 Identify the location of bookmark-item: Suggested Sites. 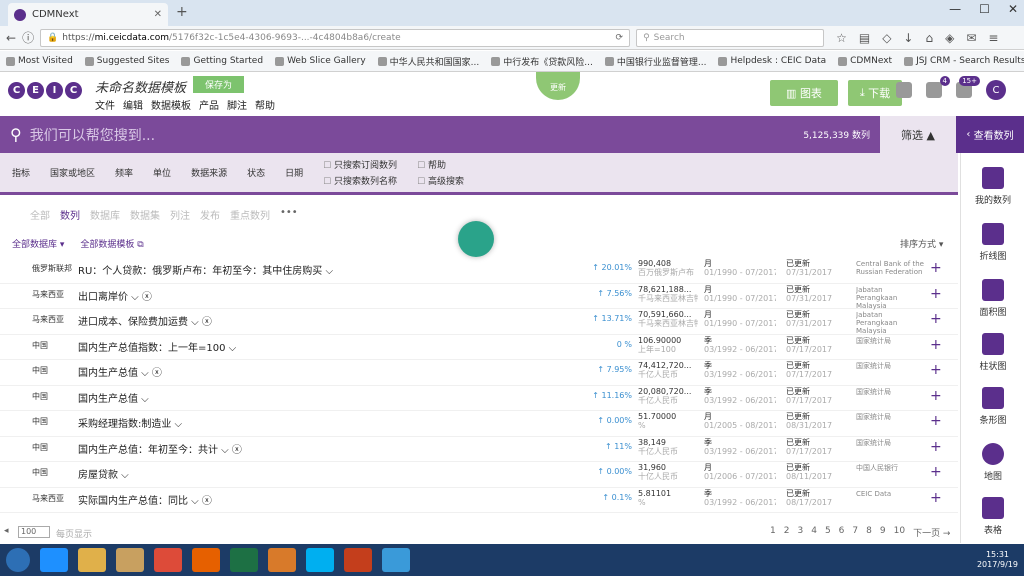
(126, 61).